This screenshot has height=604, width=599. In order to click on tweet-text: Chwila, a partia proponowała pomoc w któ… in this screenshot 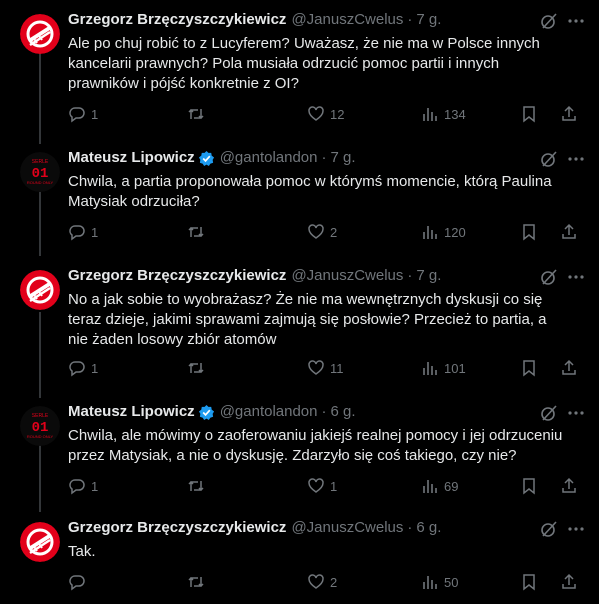, I will do `click(310, 191)`.